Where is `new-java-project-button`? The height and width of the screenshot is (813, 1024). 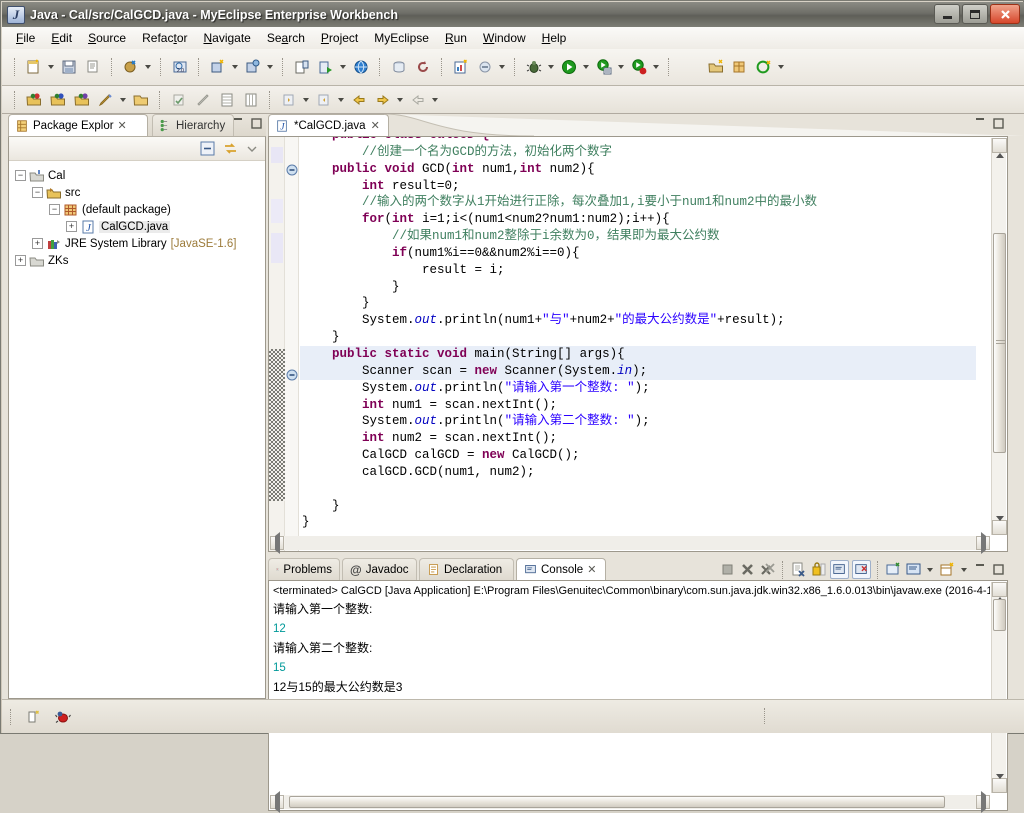 new-java-project-button is located at coordinates (253, 67).